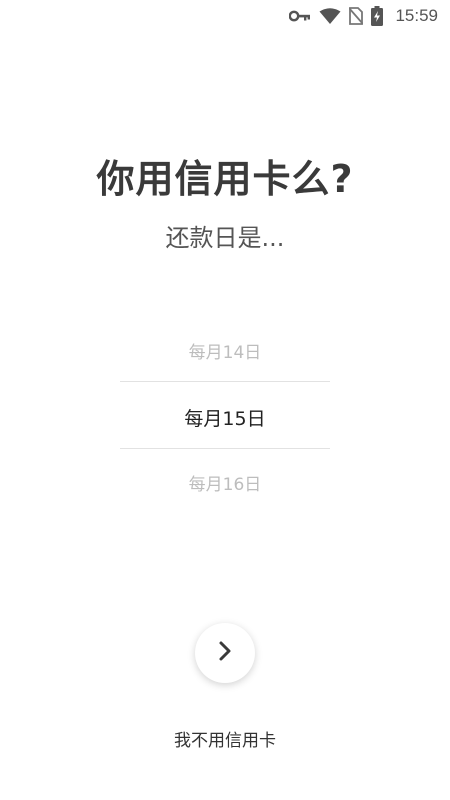  I want to click on next-button, so click(225, 653).